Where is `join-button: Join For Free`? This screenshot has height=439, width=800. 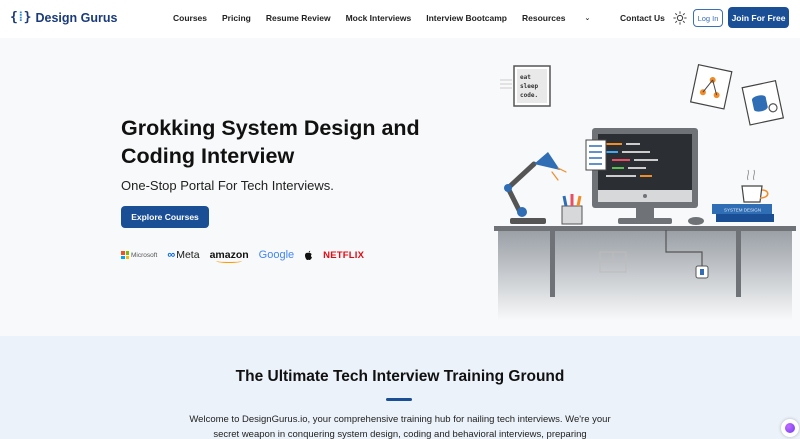
join-button: Join For Free is located at coordinates (758, 17).